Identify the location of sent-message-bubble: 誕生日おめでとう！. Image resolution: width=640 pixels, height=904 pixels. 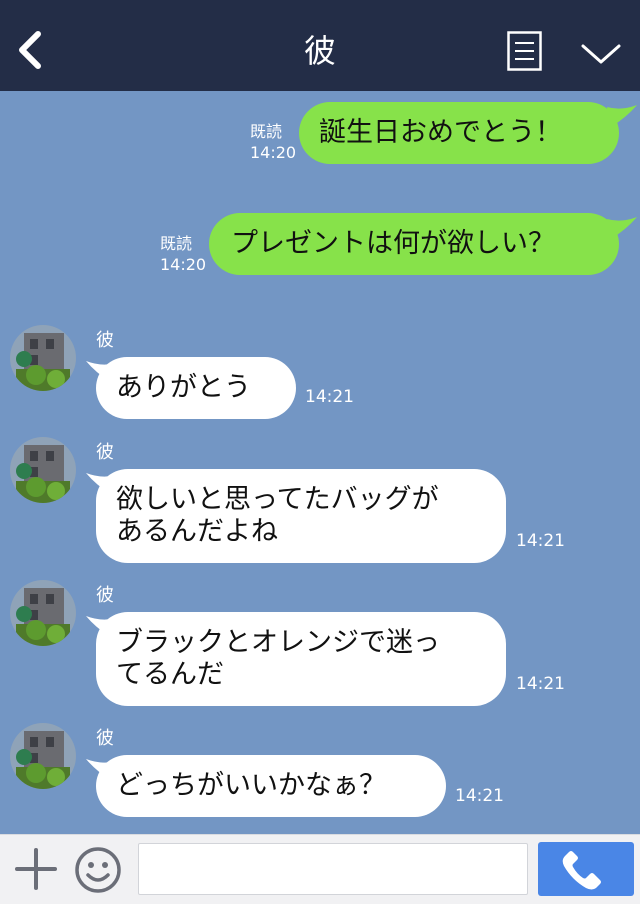
(459, 133).